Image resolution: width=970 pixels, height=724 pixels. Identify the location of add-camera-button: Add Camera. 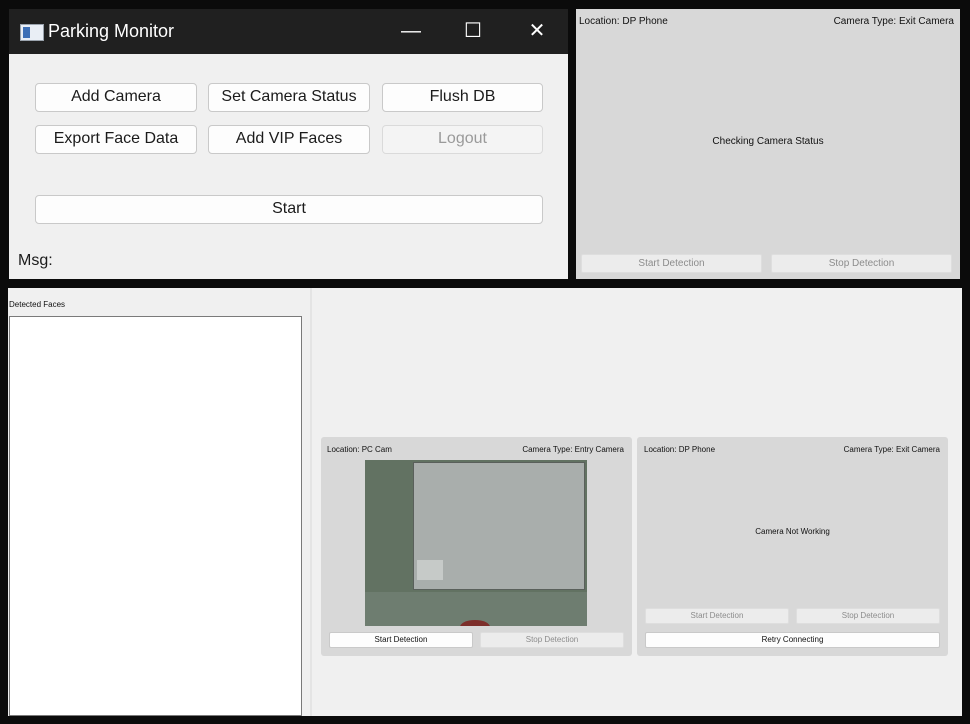
(116, 97).